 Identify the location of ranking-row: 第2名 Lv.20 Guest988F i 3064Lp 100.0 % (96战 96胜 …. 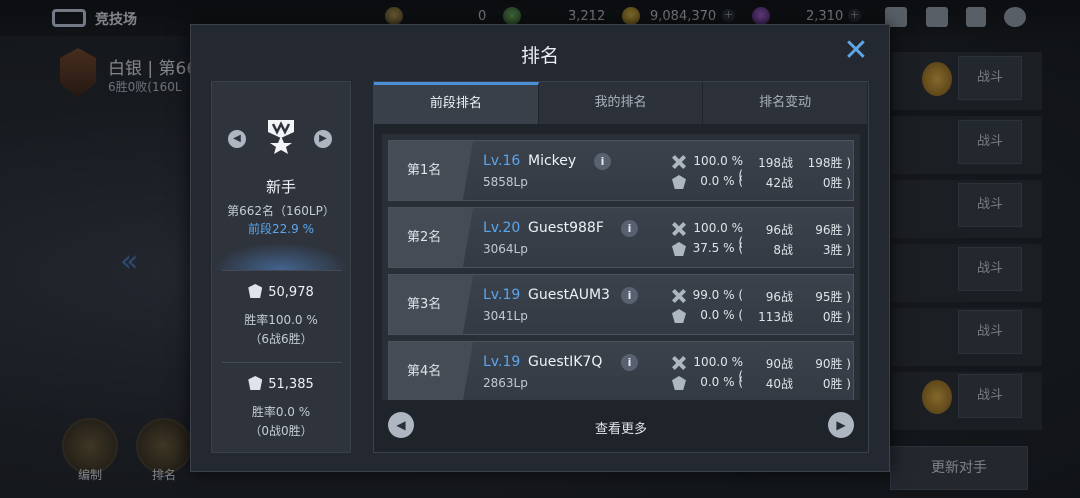
(621, 237).